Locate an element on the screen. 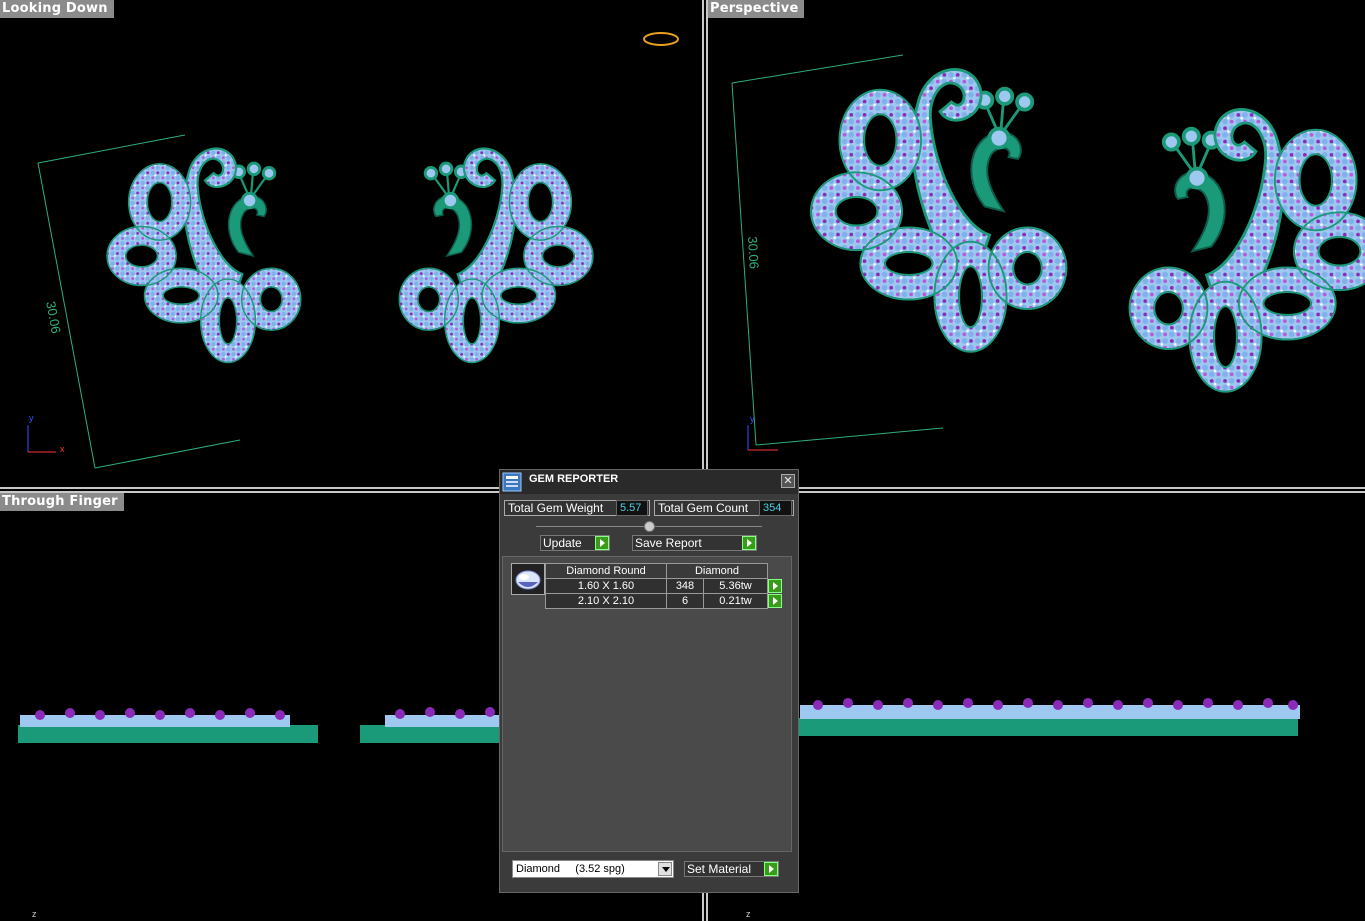  set-material-button: Set Material is located at coordinates (731, 869).